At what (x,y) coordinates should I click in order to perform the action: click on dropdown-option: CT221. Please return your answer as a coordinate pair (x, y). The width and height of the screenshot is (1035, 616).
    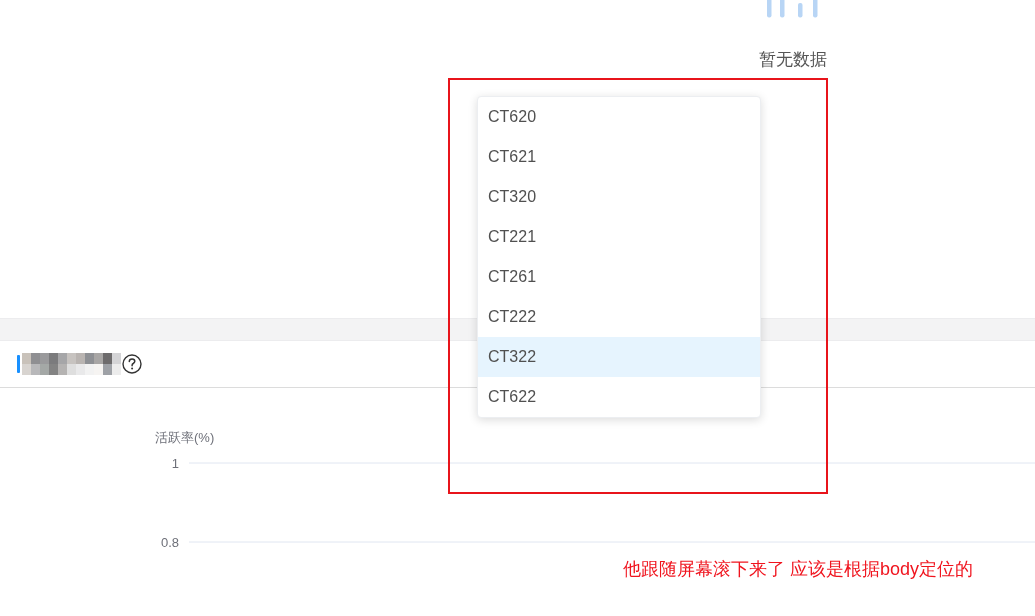
    Looking at the image, I should click on (619, 237).